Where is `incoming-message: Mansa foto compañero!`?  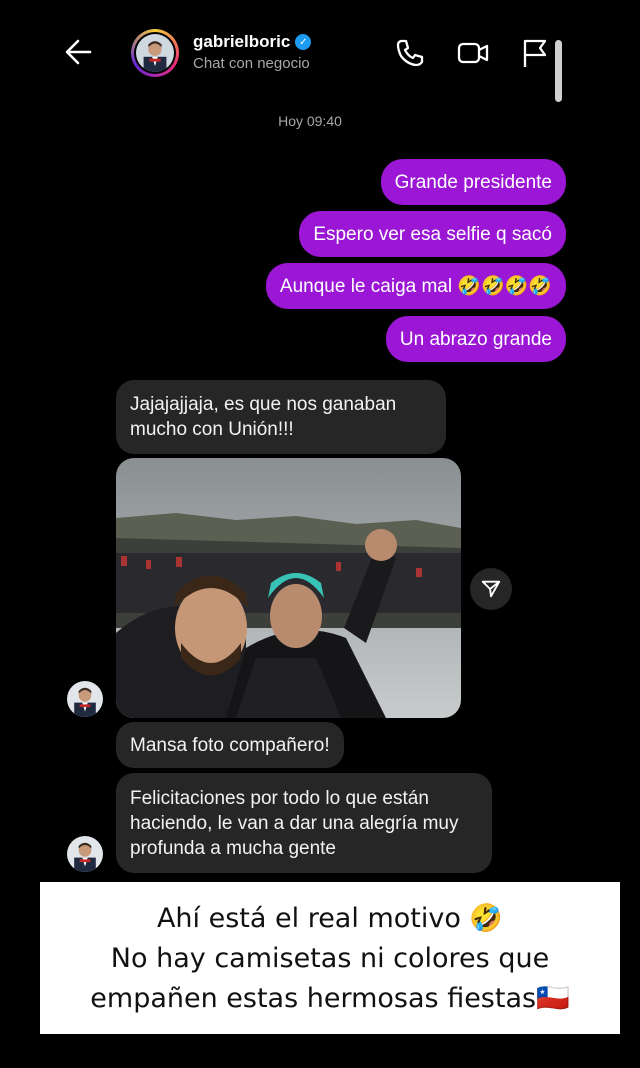
incoming-message: Mansa foto compañero! is located at coordinates (230, 745).